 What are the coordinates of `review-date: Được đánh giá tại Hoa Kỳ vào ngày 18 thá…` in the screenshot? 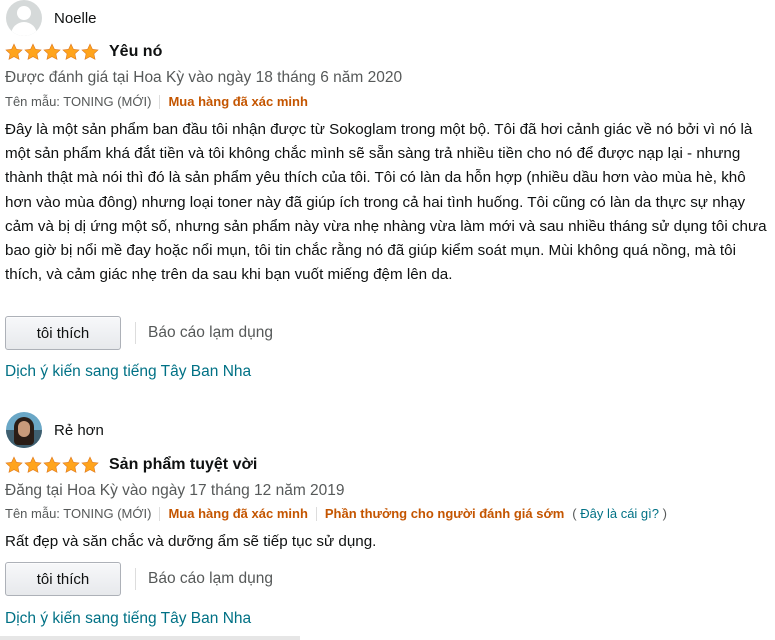 It's located at (204, 77).